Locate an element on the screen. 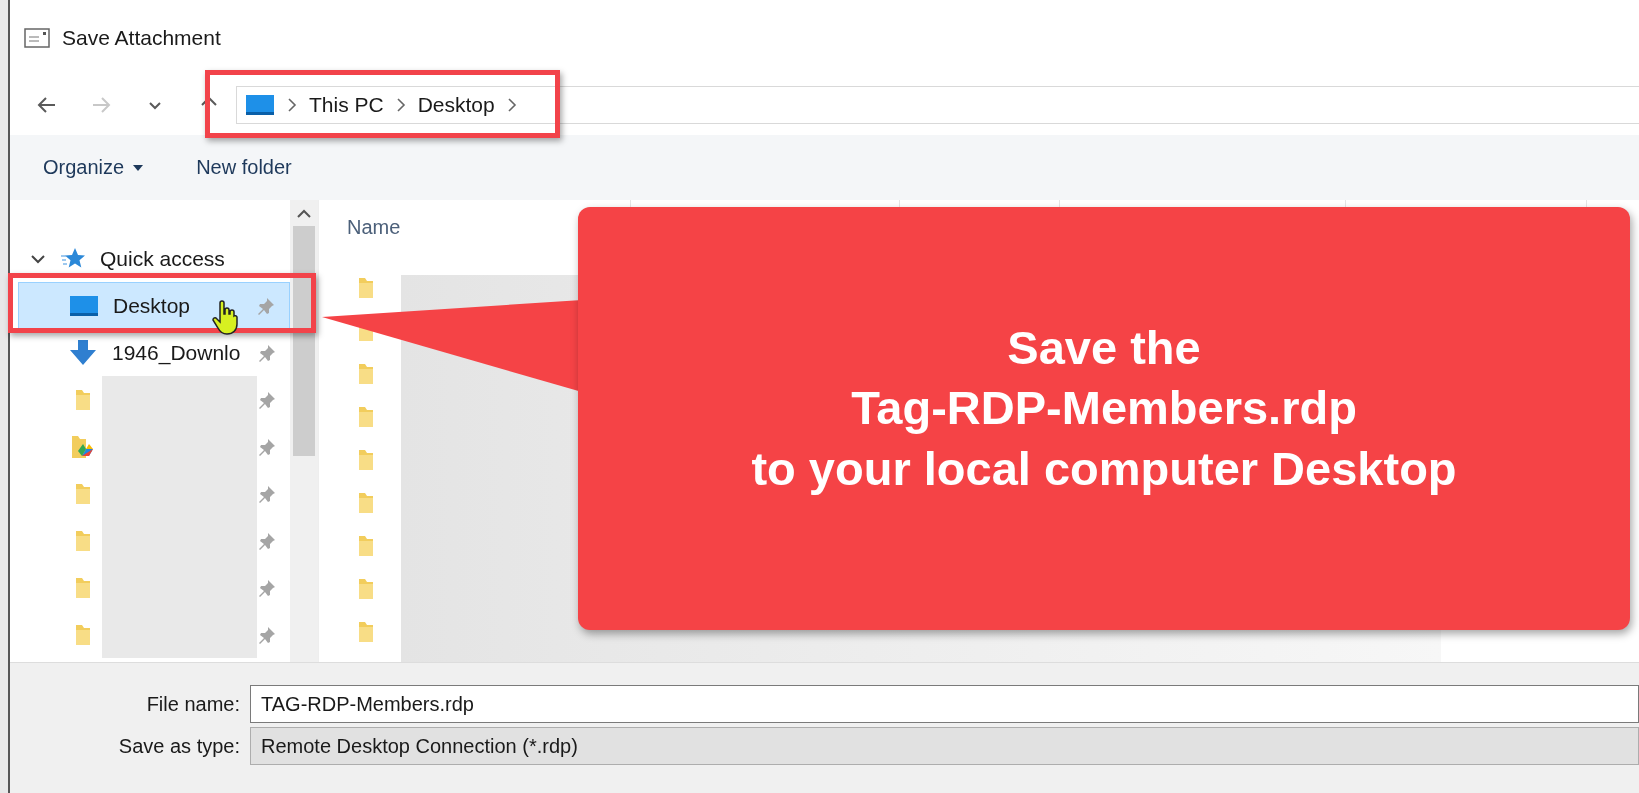 This screenshot has width=1639, height=793. new-folder-button: New folder is located at coordinates (244, 167).